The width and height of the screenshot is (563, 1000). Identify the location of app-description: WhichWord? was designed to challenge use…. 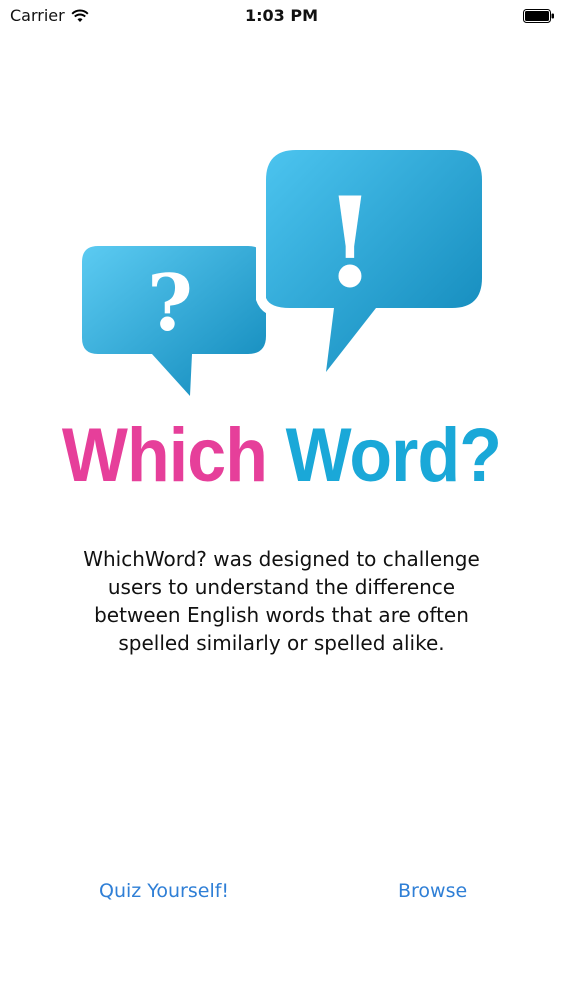
(281, 601).